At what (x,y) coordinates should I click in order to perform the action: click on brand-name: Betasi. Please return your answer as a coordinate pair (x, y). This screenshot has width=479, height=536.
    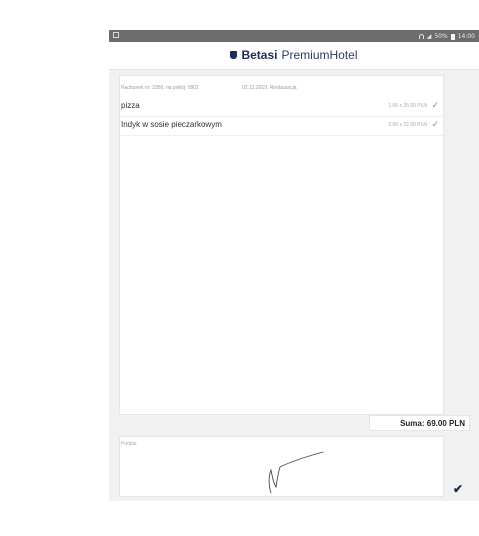
    Looking at the image, I should click on (259, 55).